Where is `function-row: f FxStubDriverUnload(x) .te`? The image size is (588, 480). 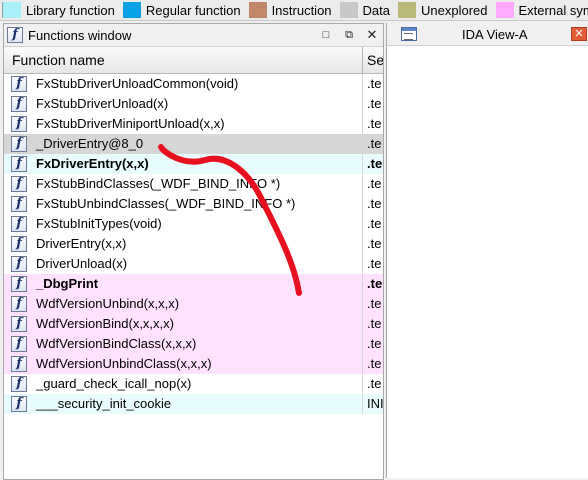 function-row: f FxStubDriverUnload(x) .te is located at coordinates (193, 104).